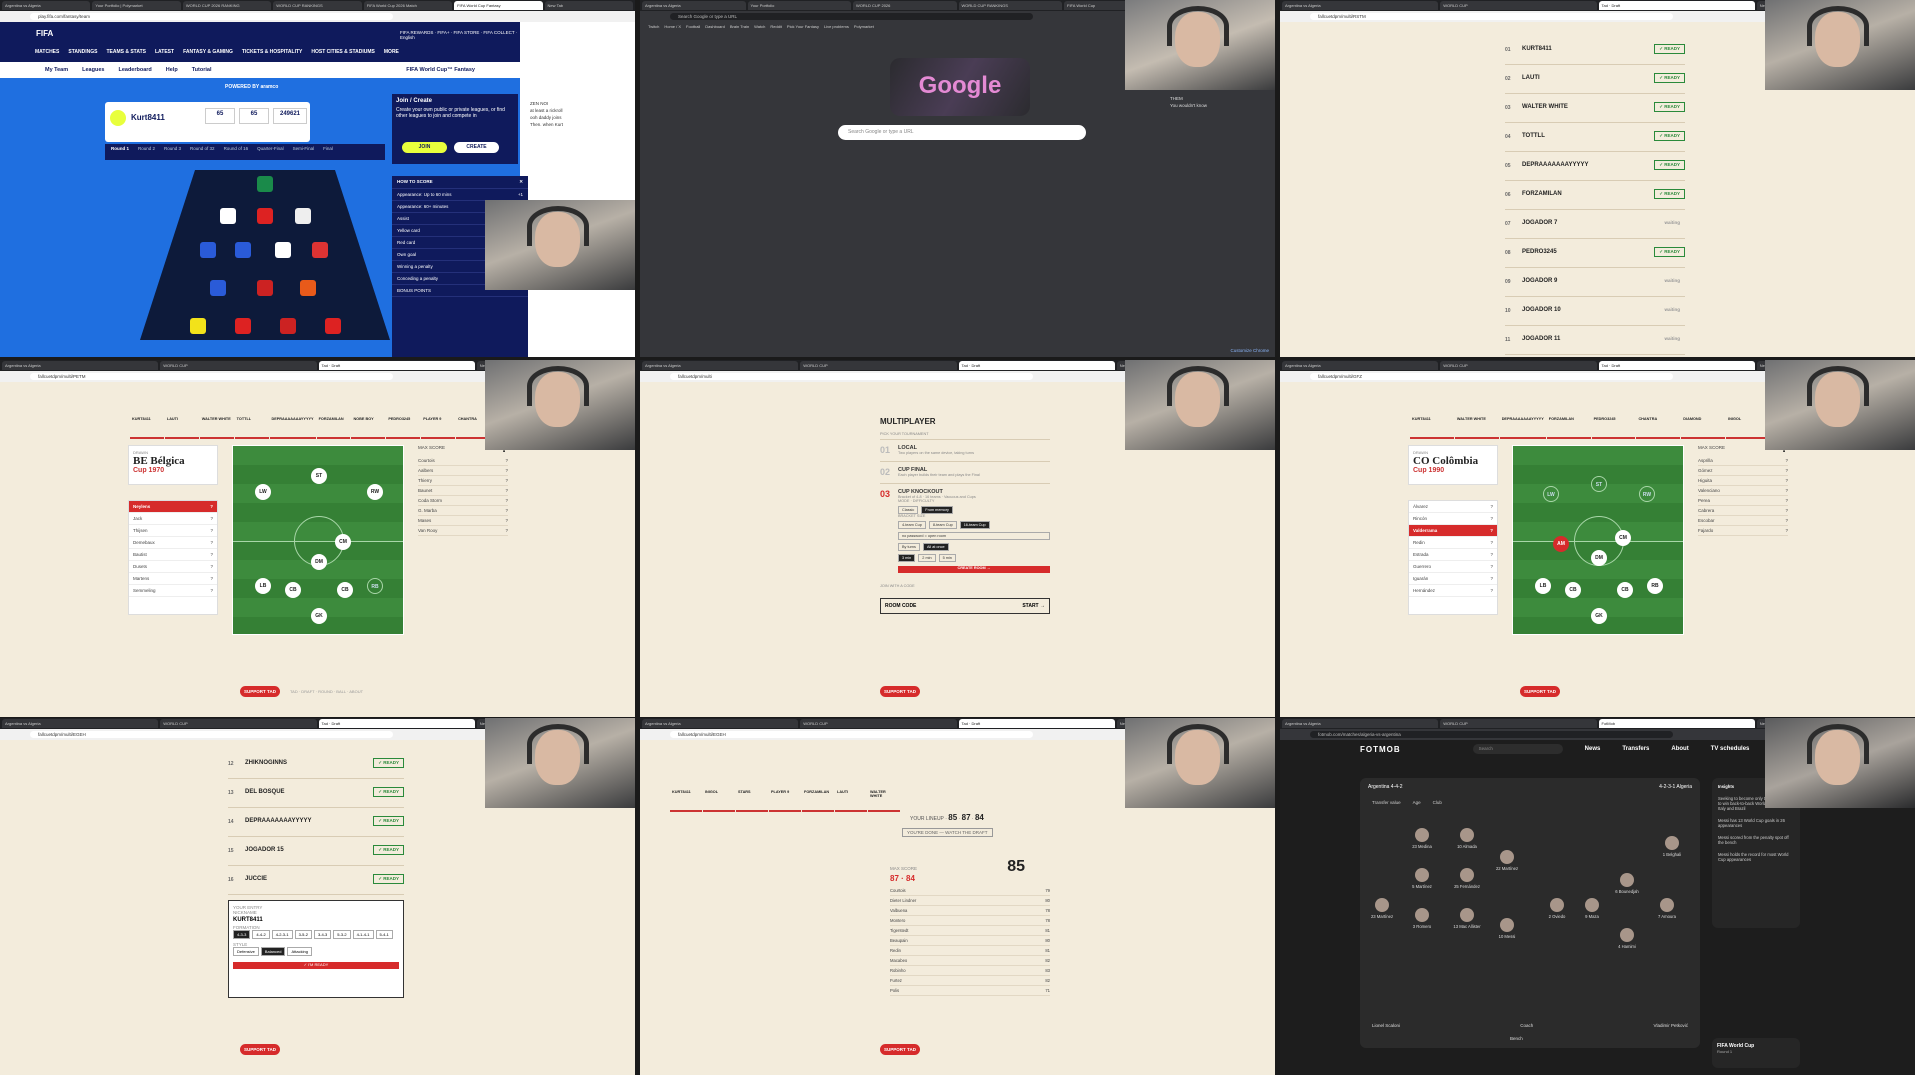 The width and height of the screenshot is (1915, 1075). I want to click on url-text: fotmob.com/matches/algeria-vs-argentina, so click(1491, 734).